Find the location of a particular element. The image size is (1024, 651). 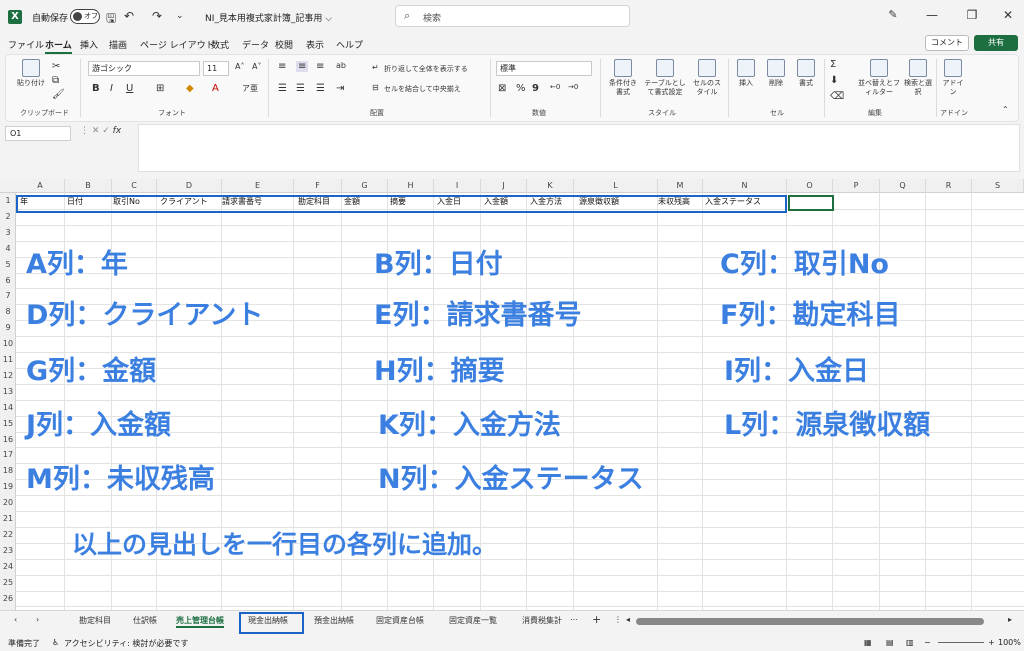

row-header: 8 is located at coordinates (8, 311).